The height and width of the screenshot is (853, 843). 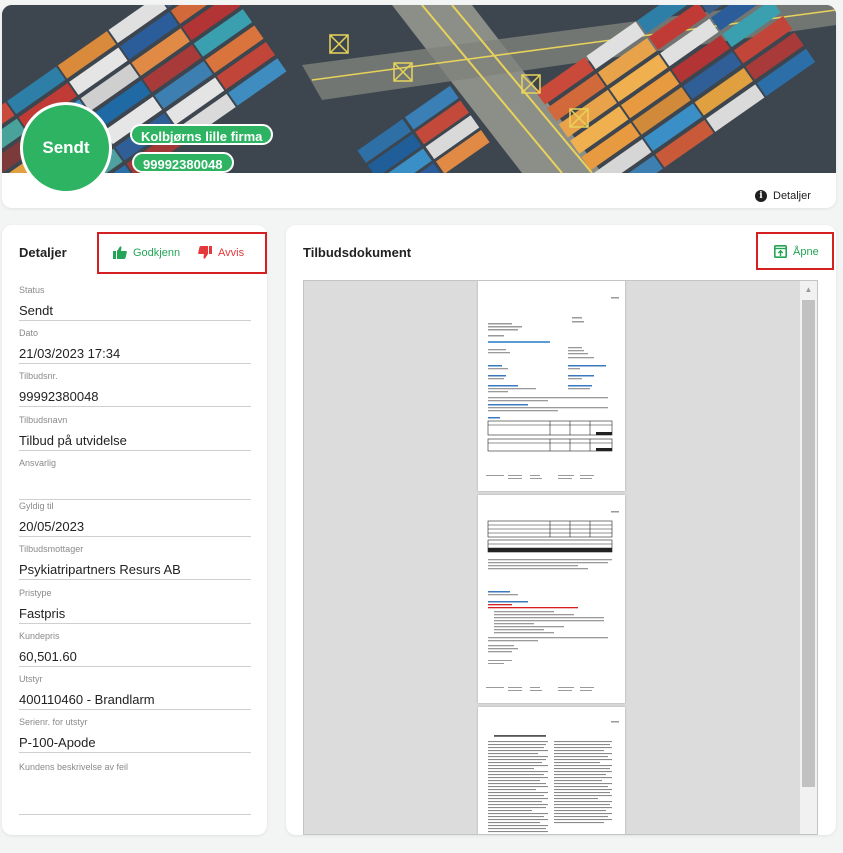 What do you see at coordinates (135, 303) in the screenshot?
I see `field-status: Status Sendt` at bounding box center [135, 303].